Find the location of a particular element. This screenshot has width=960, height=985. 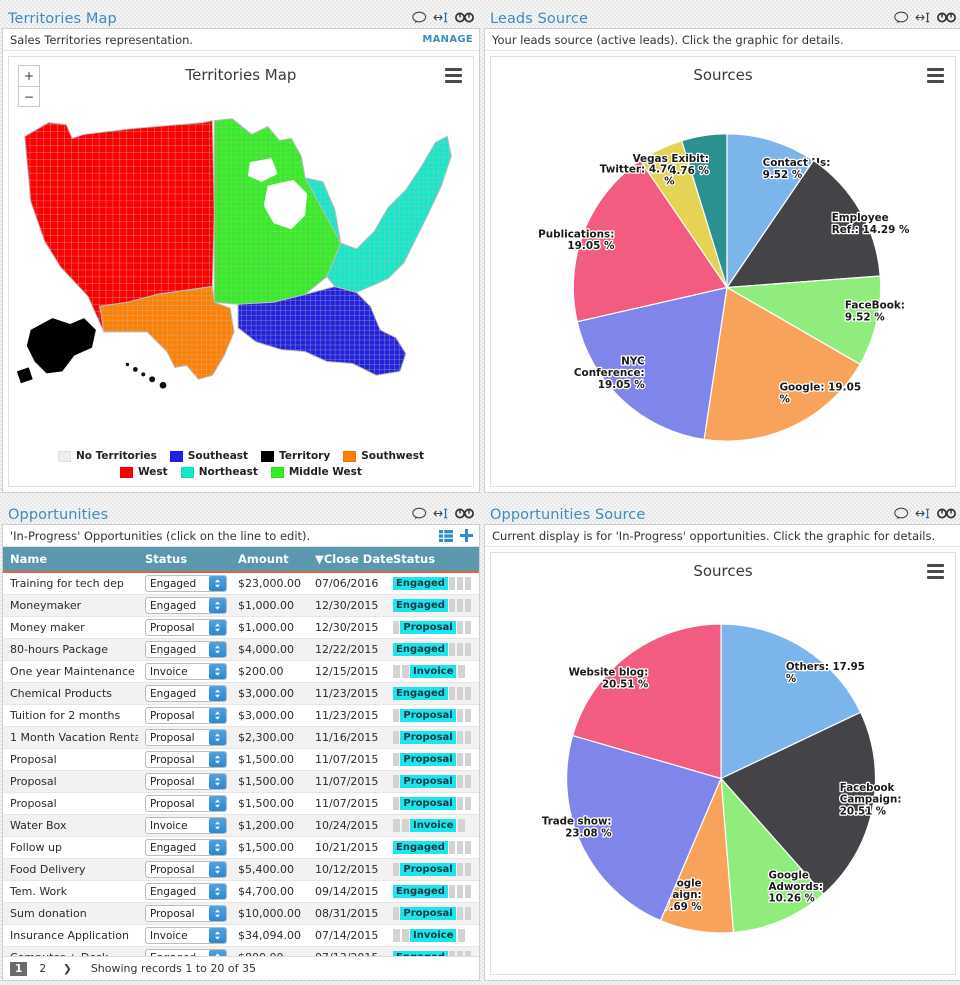

manage-link: MANAGE is located at coordinates (447, 39).